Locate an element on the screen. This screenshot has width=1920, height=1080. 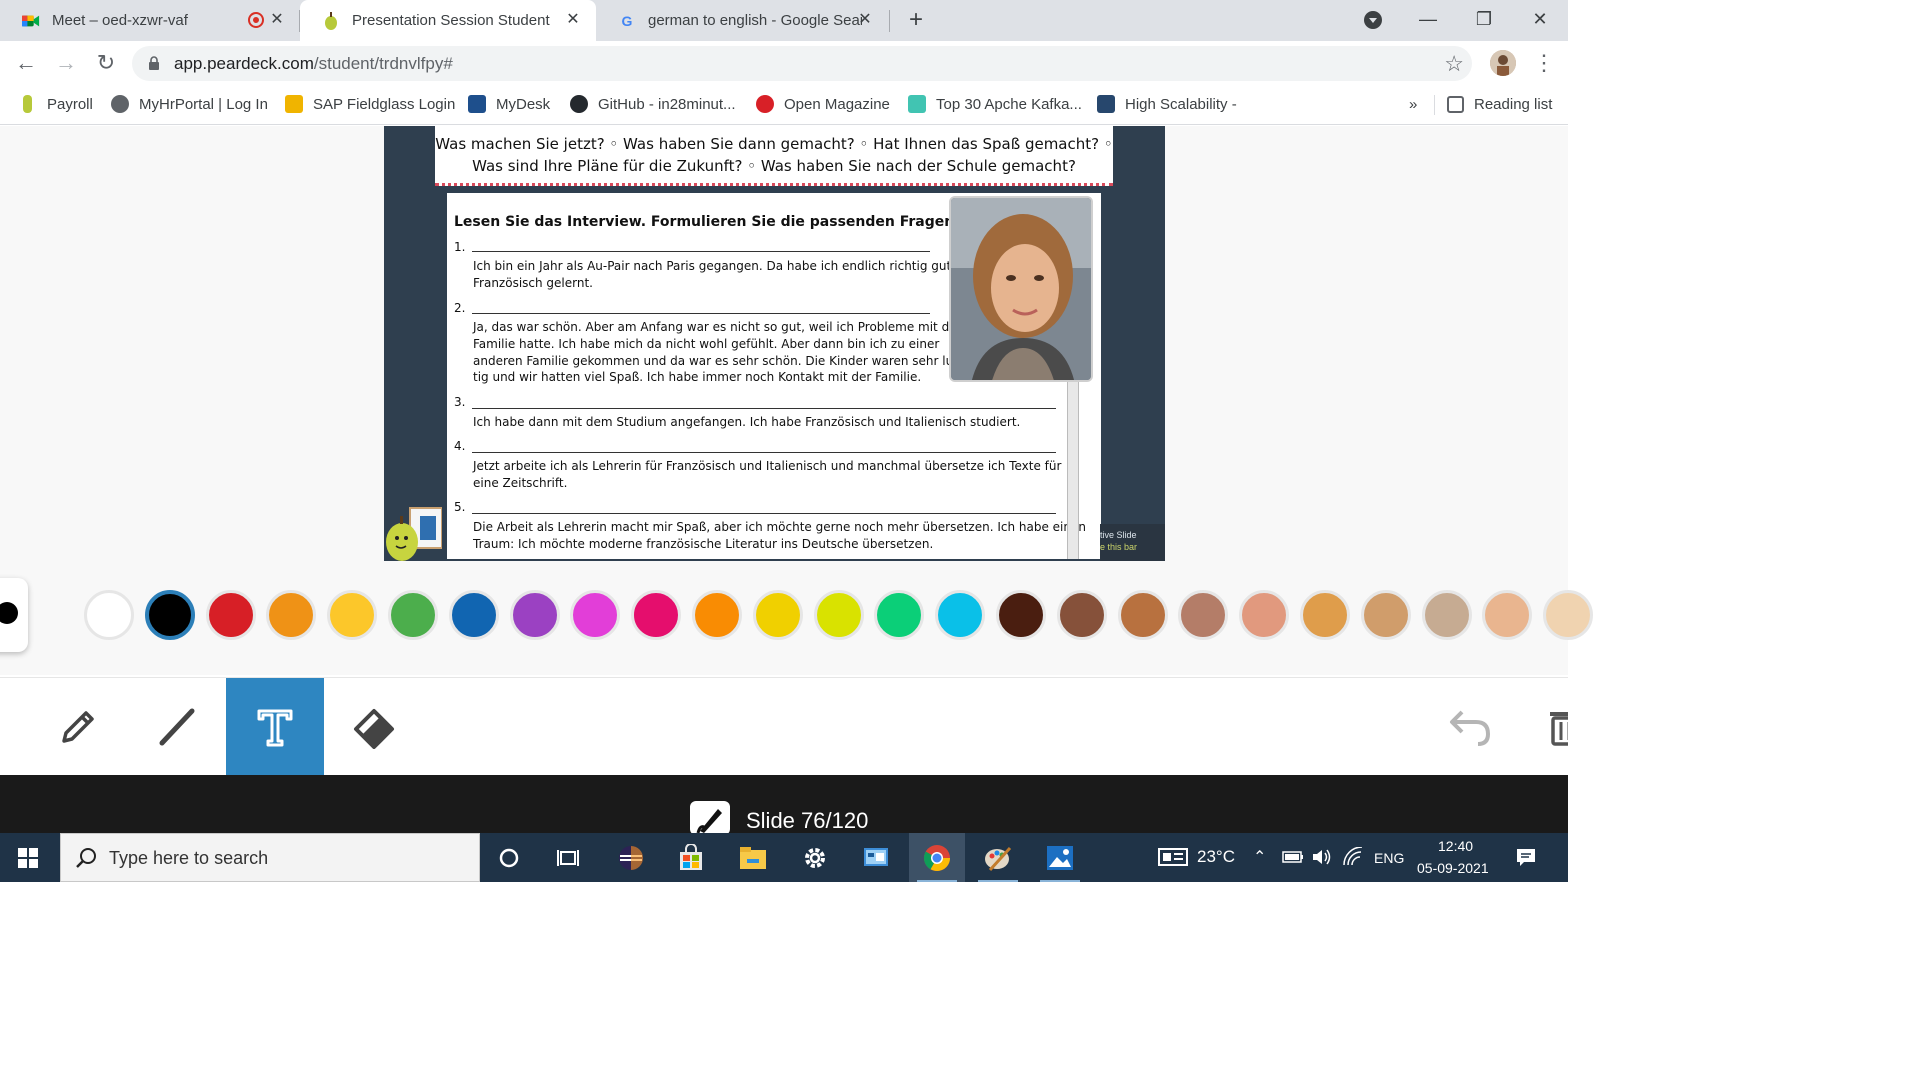
bookmark-star-icon: ☆ is located at coordinates (1454, 64).